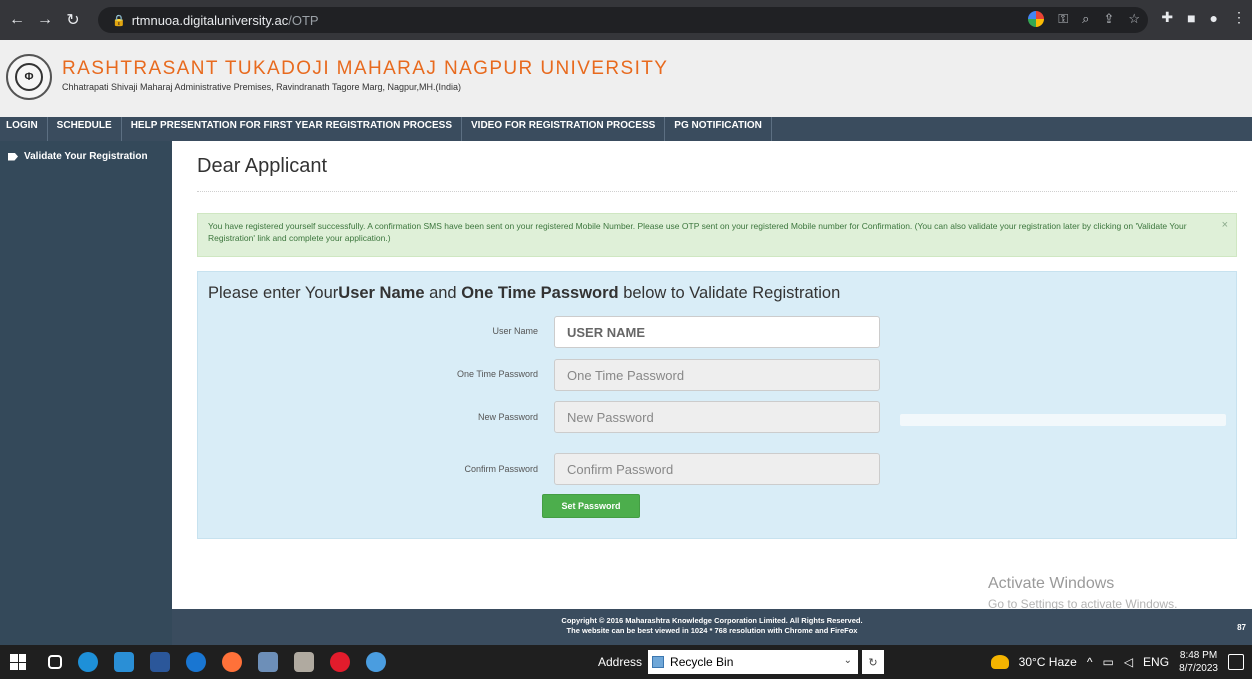  I want to click on address-toolbar: Address Recycle Bin ⌄ ↻, so click(741, 662).